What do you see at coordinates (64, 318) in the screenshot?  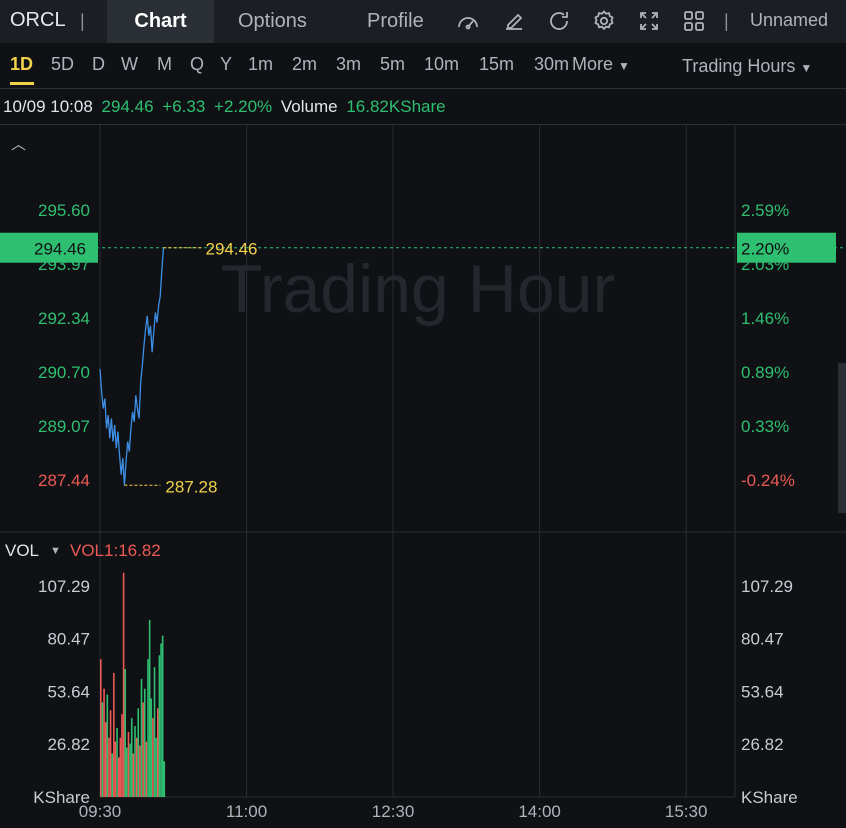 I see `price-axis-label: 292.34` at bounding box center [64, 318].